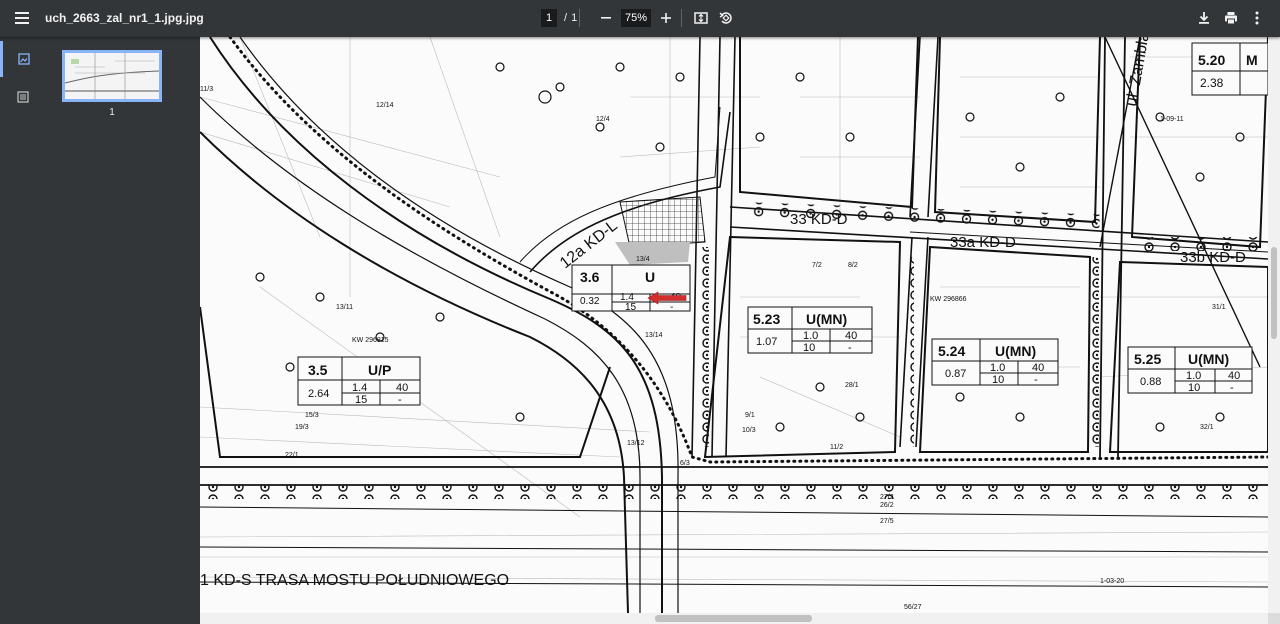  I want to click on thumbnails-tab, so click(22, 59).